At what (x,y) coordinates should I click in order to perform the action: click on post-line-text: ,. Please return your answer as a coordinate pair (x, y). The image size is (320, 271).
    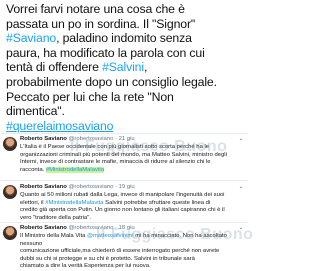
    Looking at the image, I should click on (145, 67).